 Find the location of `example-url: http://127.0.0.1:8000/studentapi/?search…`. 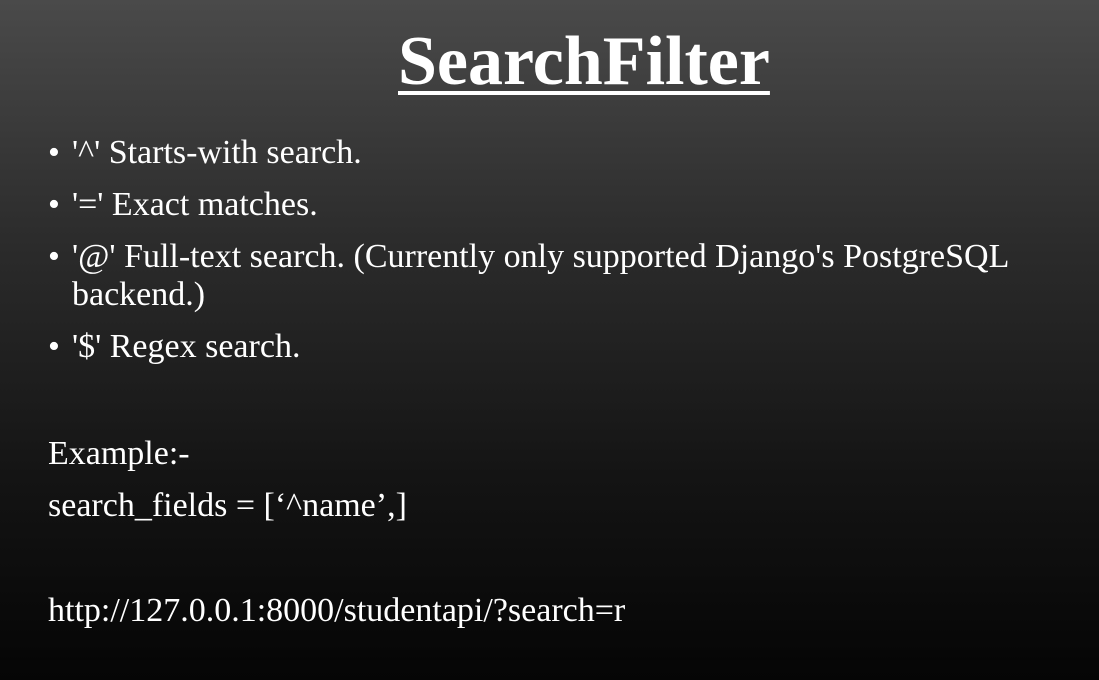

example-url: http://127.0.0.1:8000/studentapi/?search… is located at coordinates (337, 610).